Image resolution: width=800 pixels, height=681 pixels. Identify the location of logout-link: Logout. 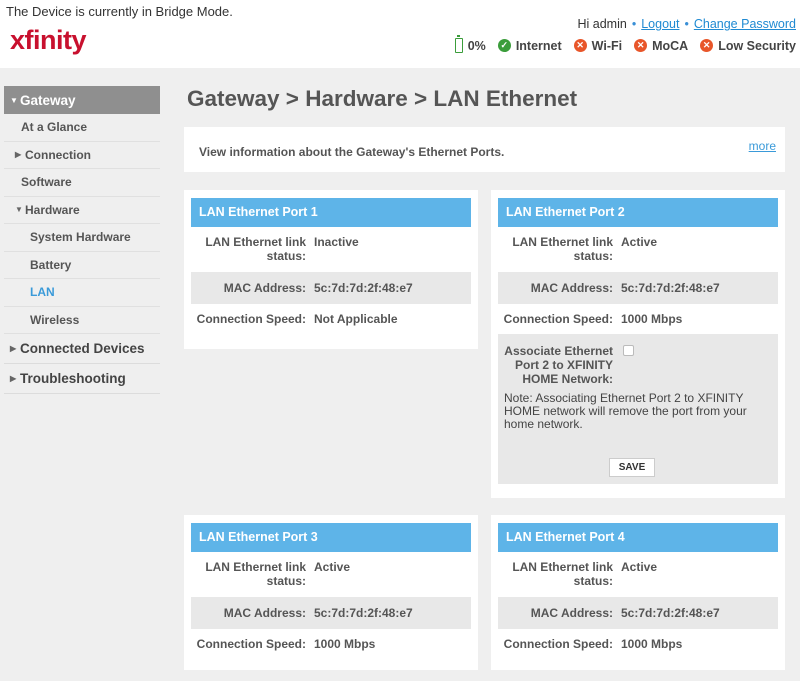
(660, 24).